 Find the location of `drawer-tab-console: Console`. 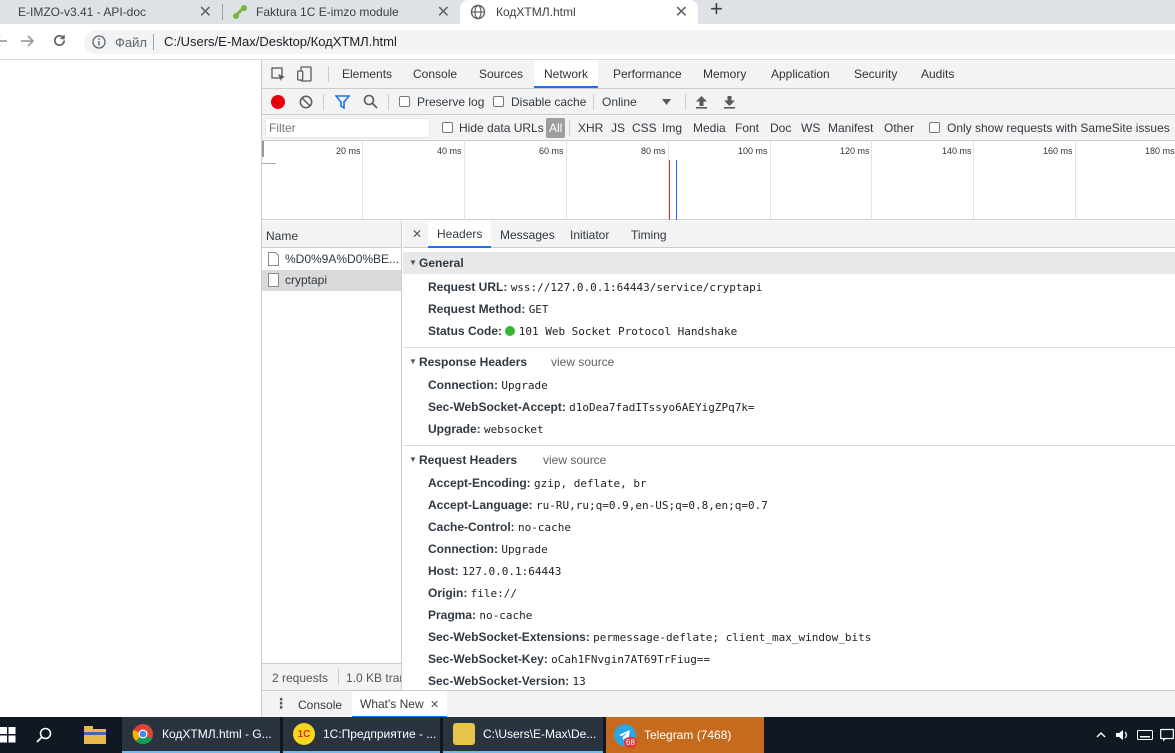

drawer-tab-console: Console is located at coordinates (320, 705).